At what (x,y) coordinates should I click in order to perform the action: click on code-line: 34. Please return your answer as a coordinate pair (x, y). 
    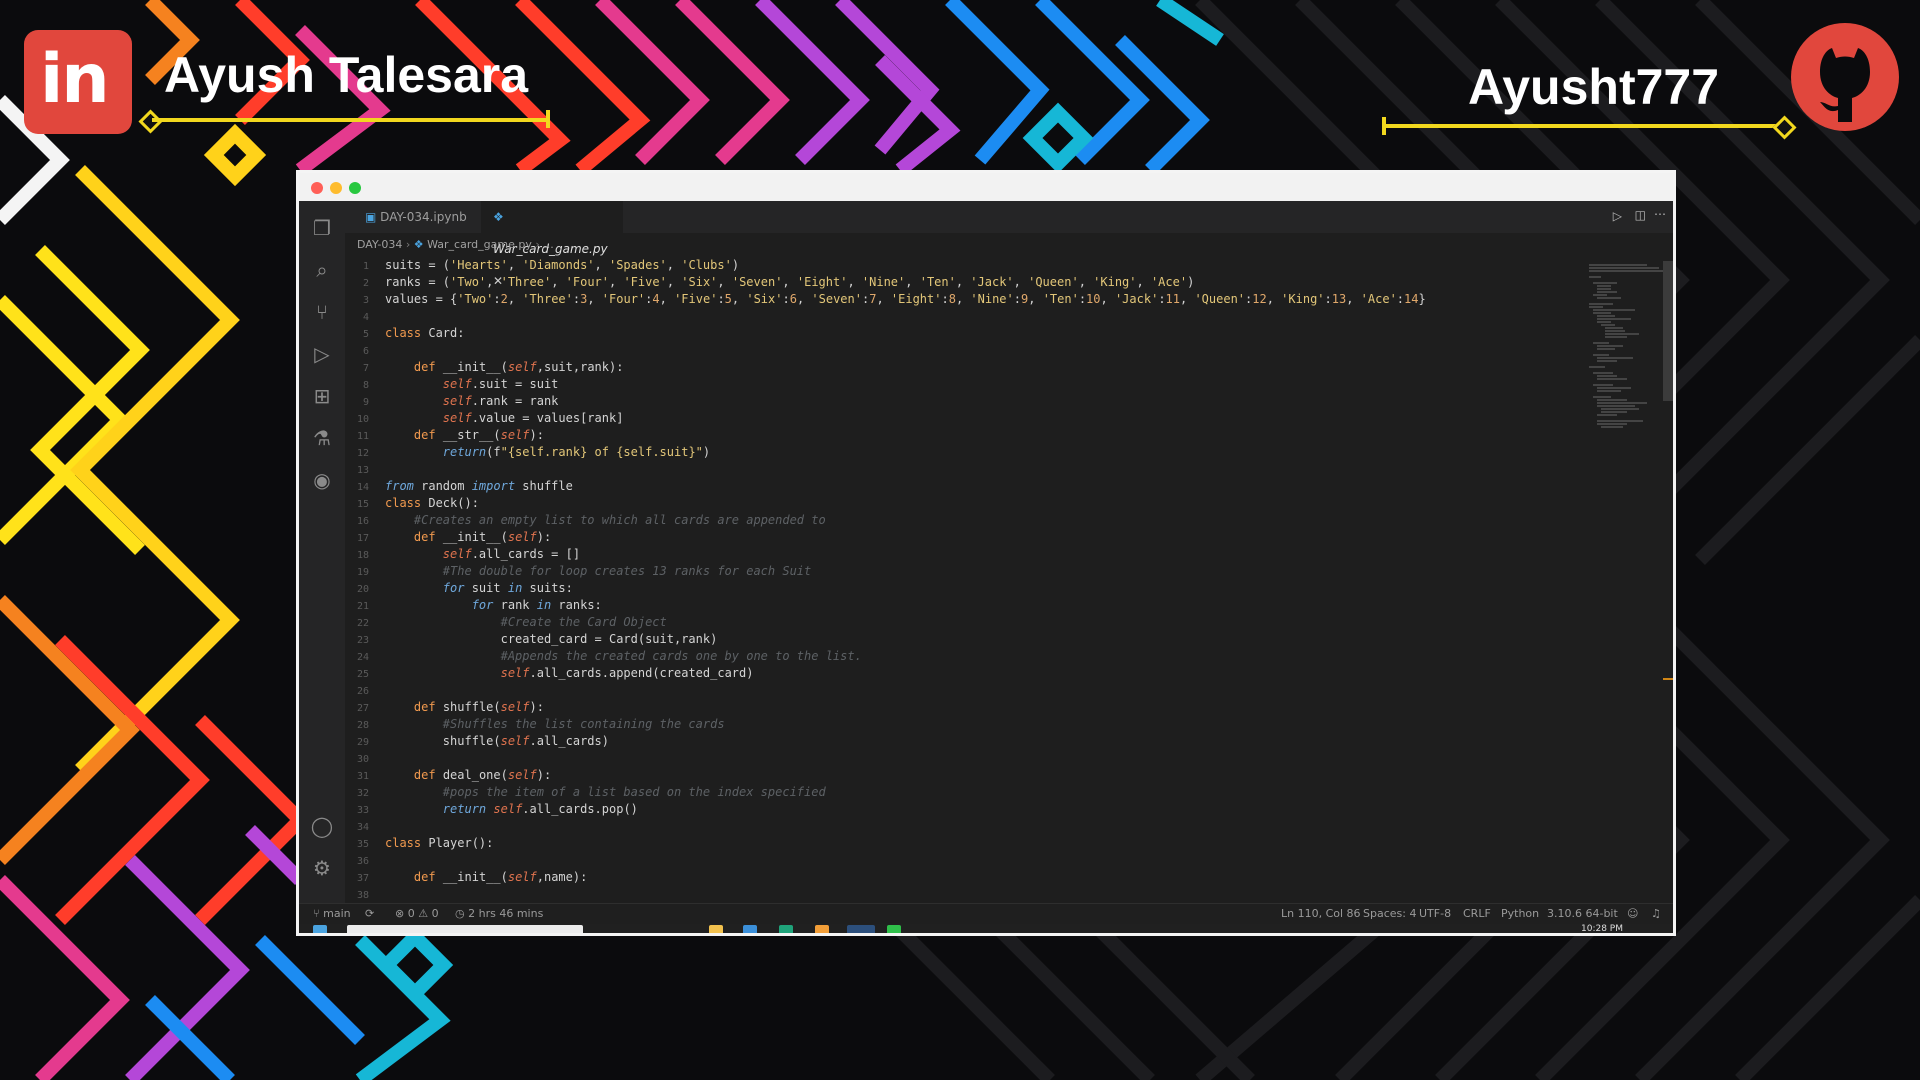
    Looking at the image, I should click on (365, 826).